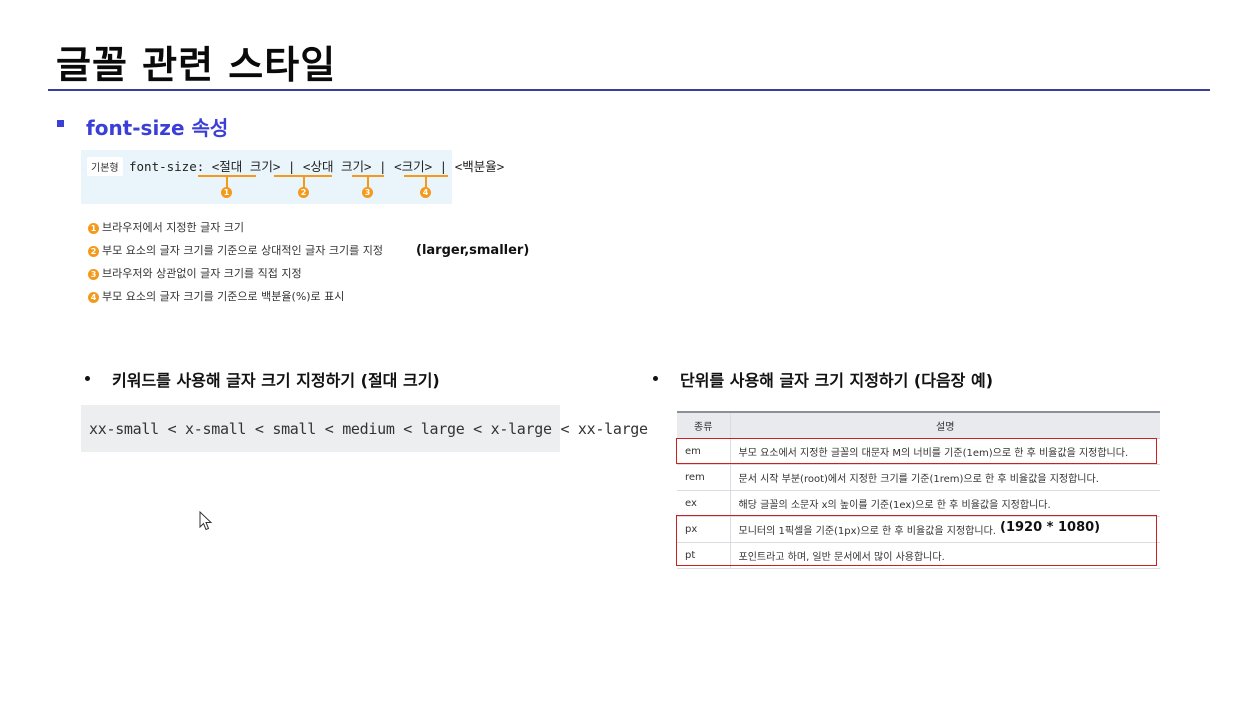 This screenshot has height=704, width=1256. I want to click on marker-dot-2: 2, so click(303, 192).